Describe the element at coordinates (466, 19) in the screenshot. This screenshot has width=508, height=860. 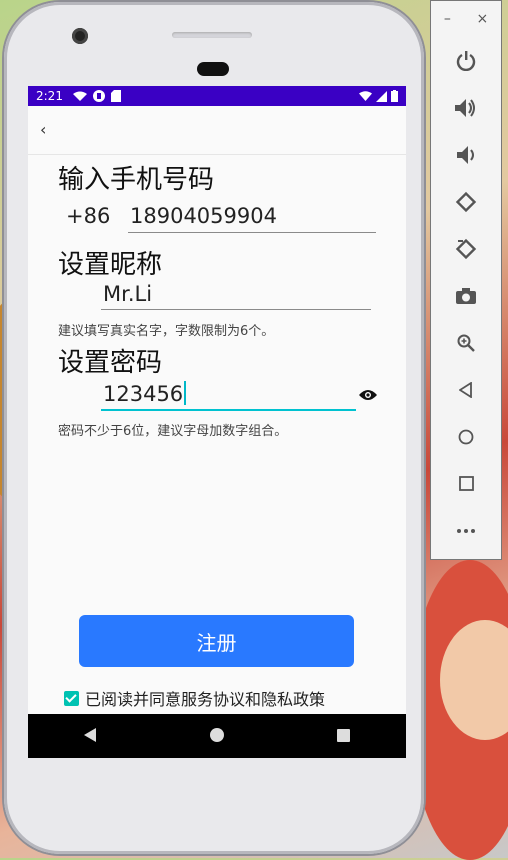
I see `emulator-window-controls: – ×` at that location.